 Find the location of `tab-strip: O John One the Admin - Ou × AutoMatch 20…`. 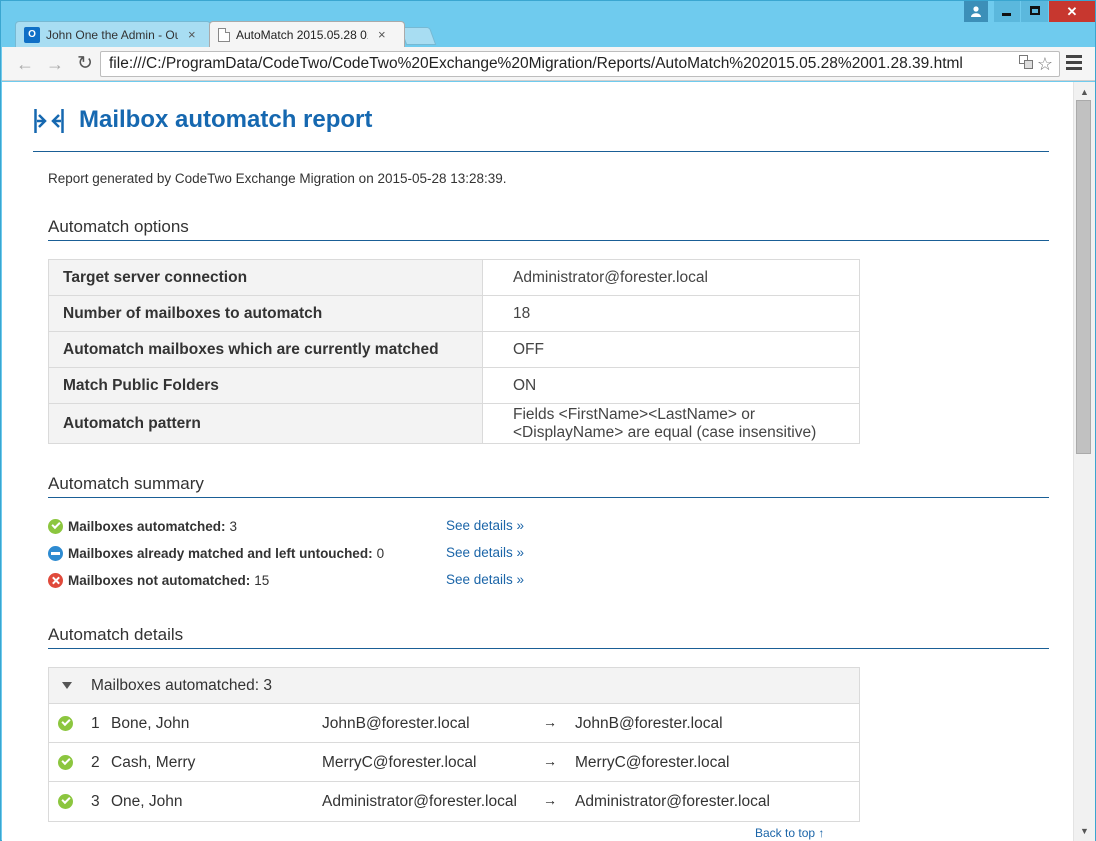

tab-strip: O John One the Admin - Ou × AutoMatch 20… is located at coordinates (548, 24).